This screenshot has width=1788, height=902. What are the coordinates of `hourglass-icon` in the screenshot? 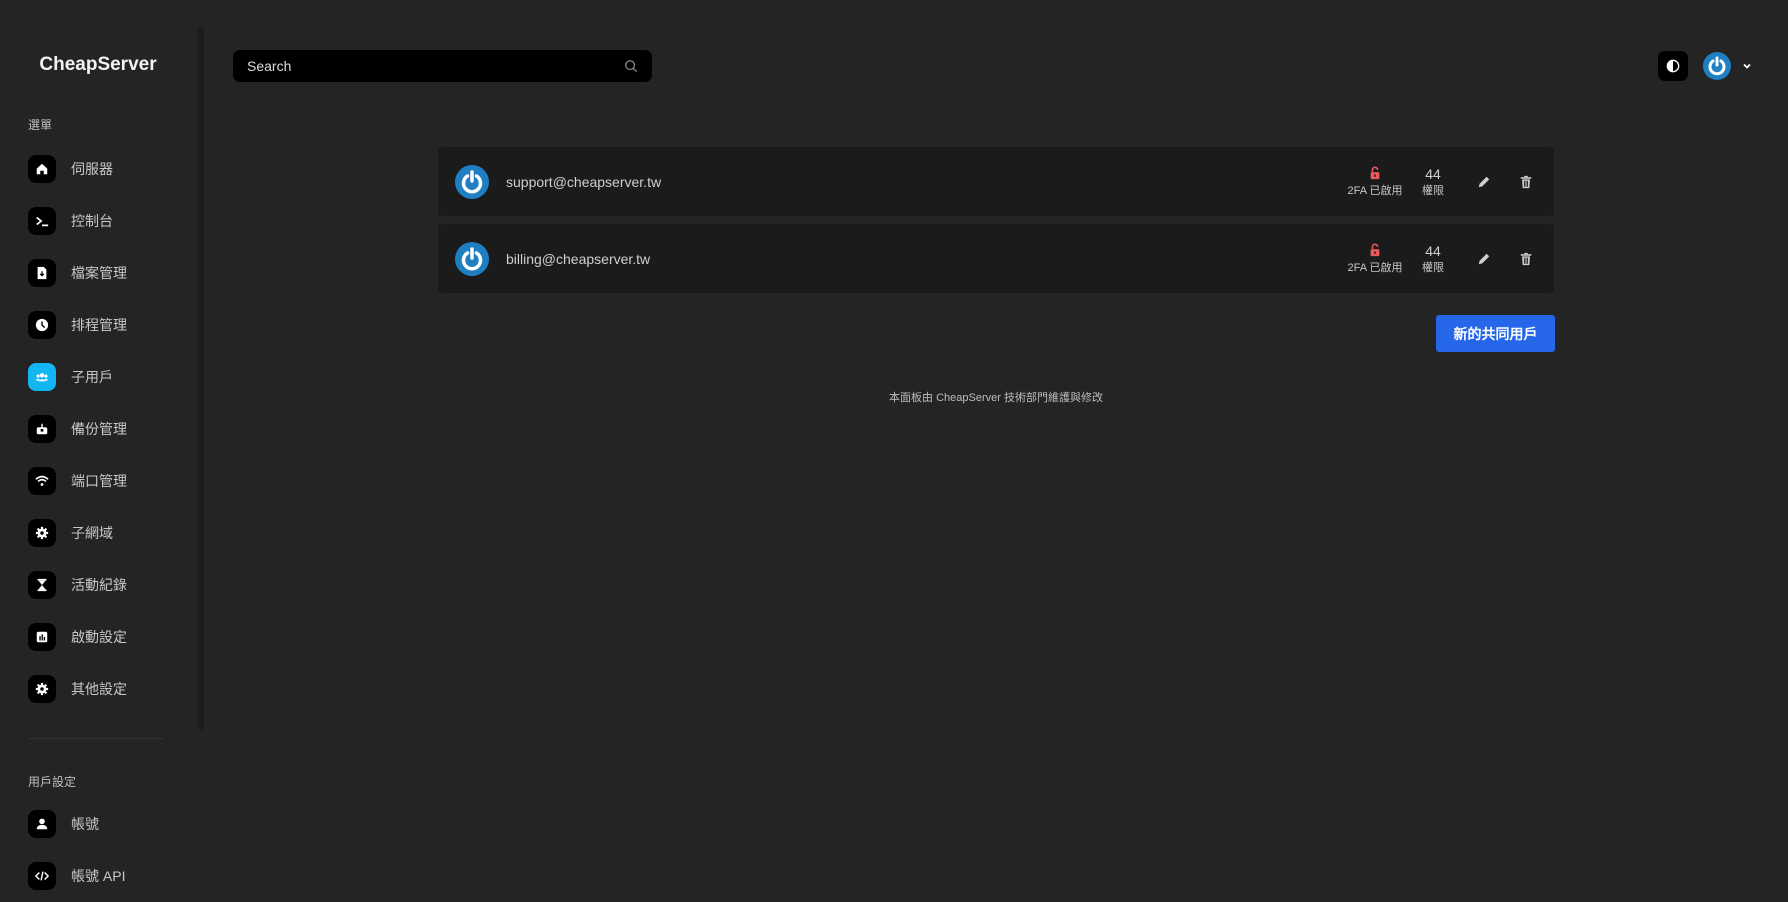 It's located at (42, 585).